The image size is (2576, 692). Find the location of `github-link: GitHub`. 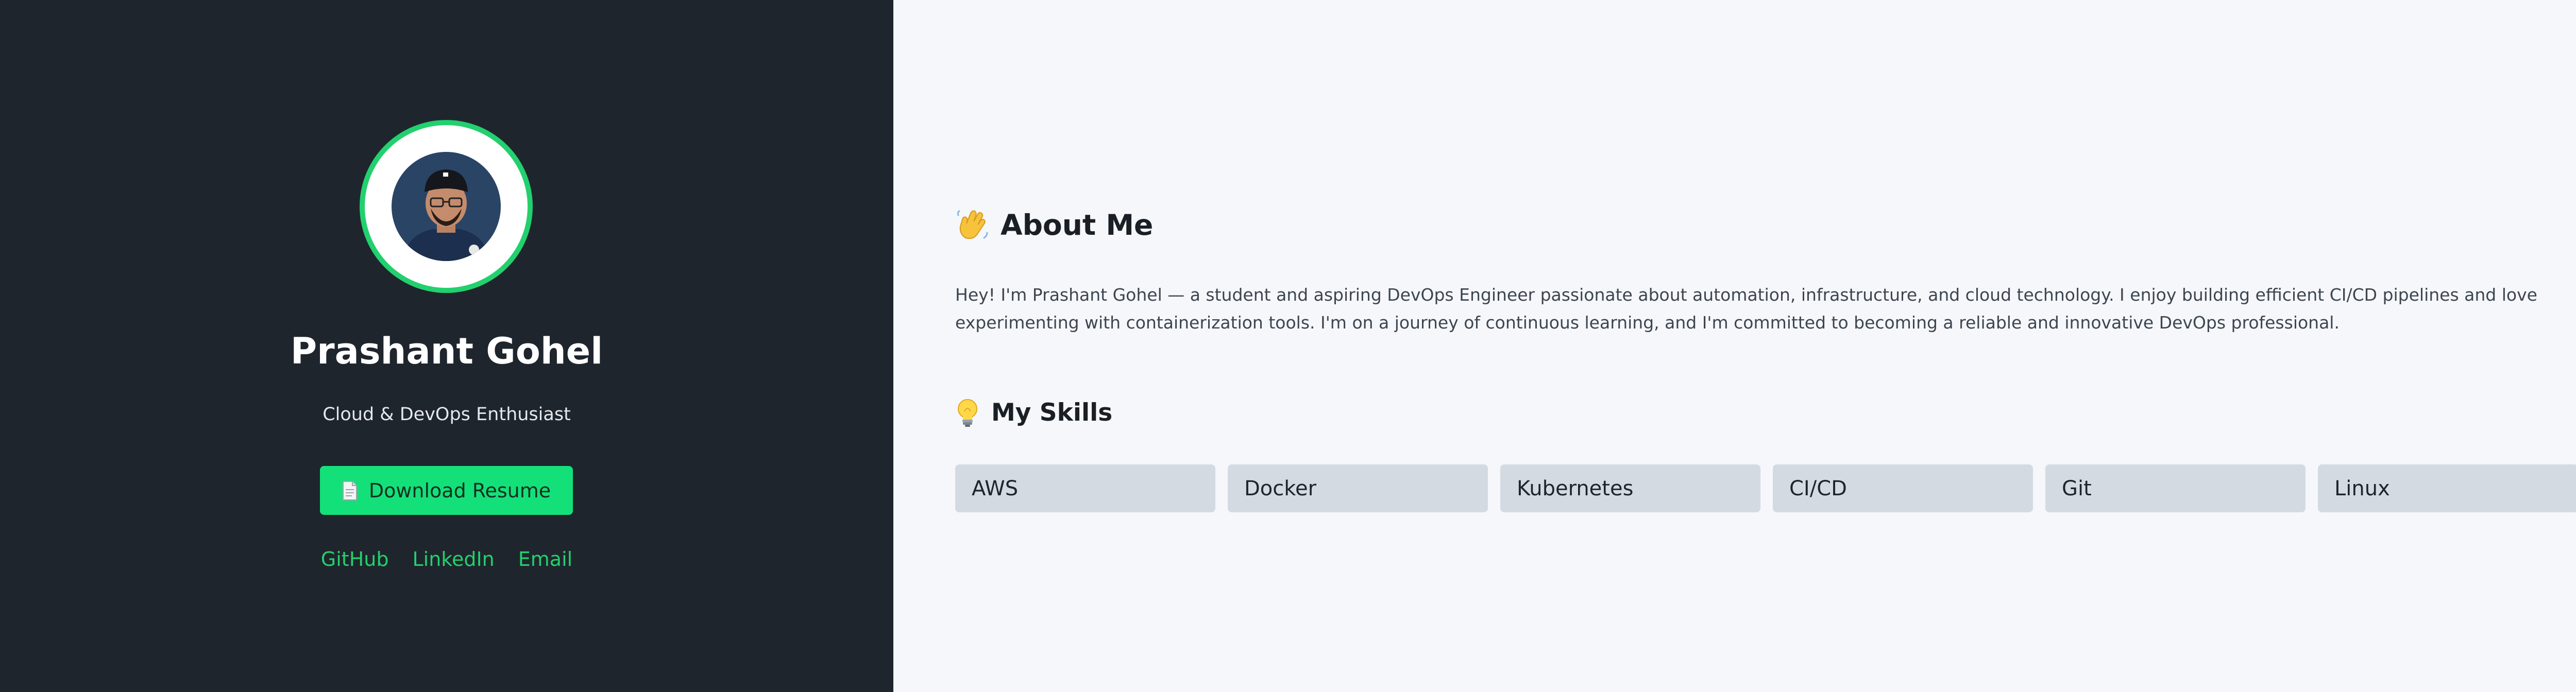

github-link: GitHub is located at coordinates (355, 559).